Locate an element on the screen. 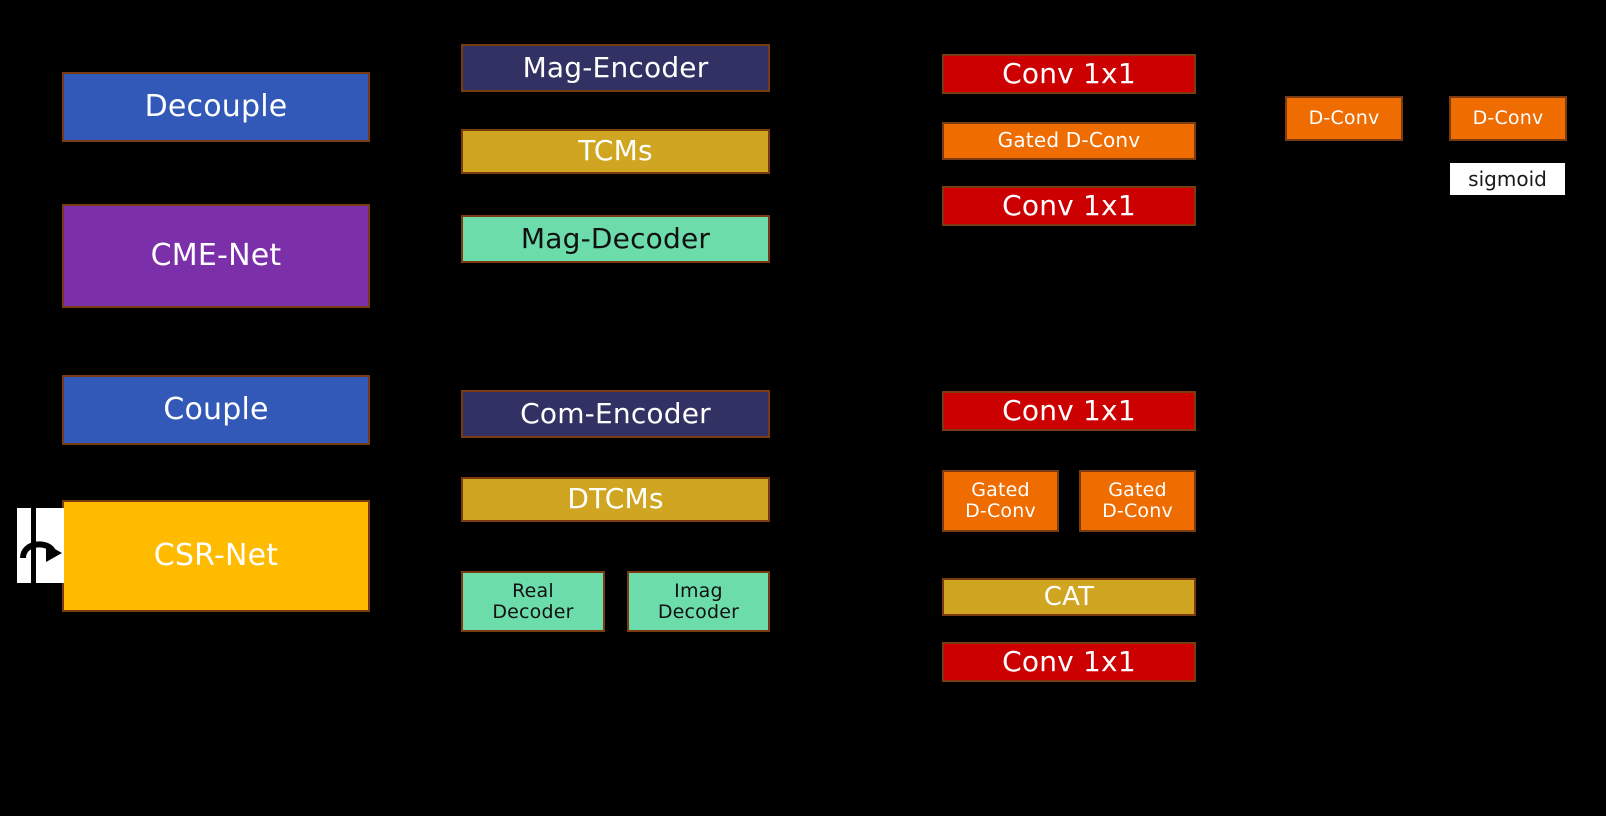 This screenshot has width=1606, height=816. node-dconv-right: D-Conv is located at coordinates (1508, 118).